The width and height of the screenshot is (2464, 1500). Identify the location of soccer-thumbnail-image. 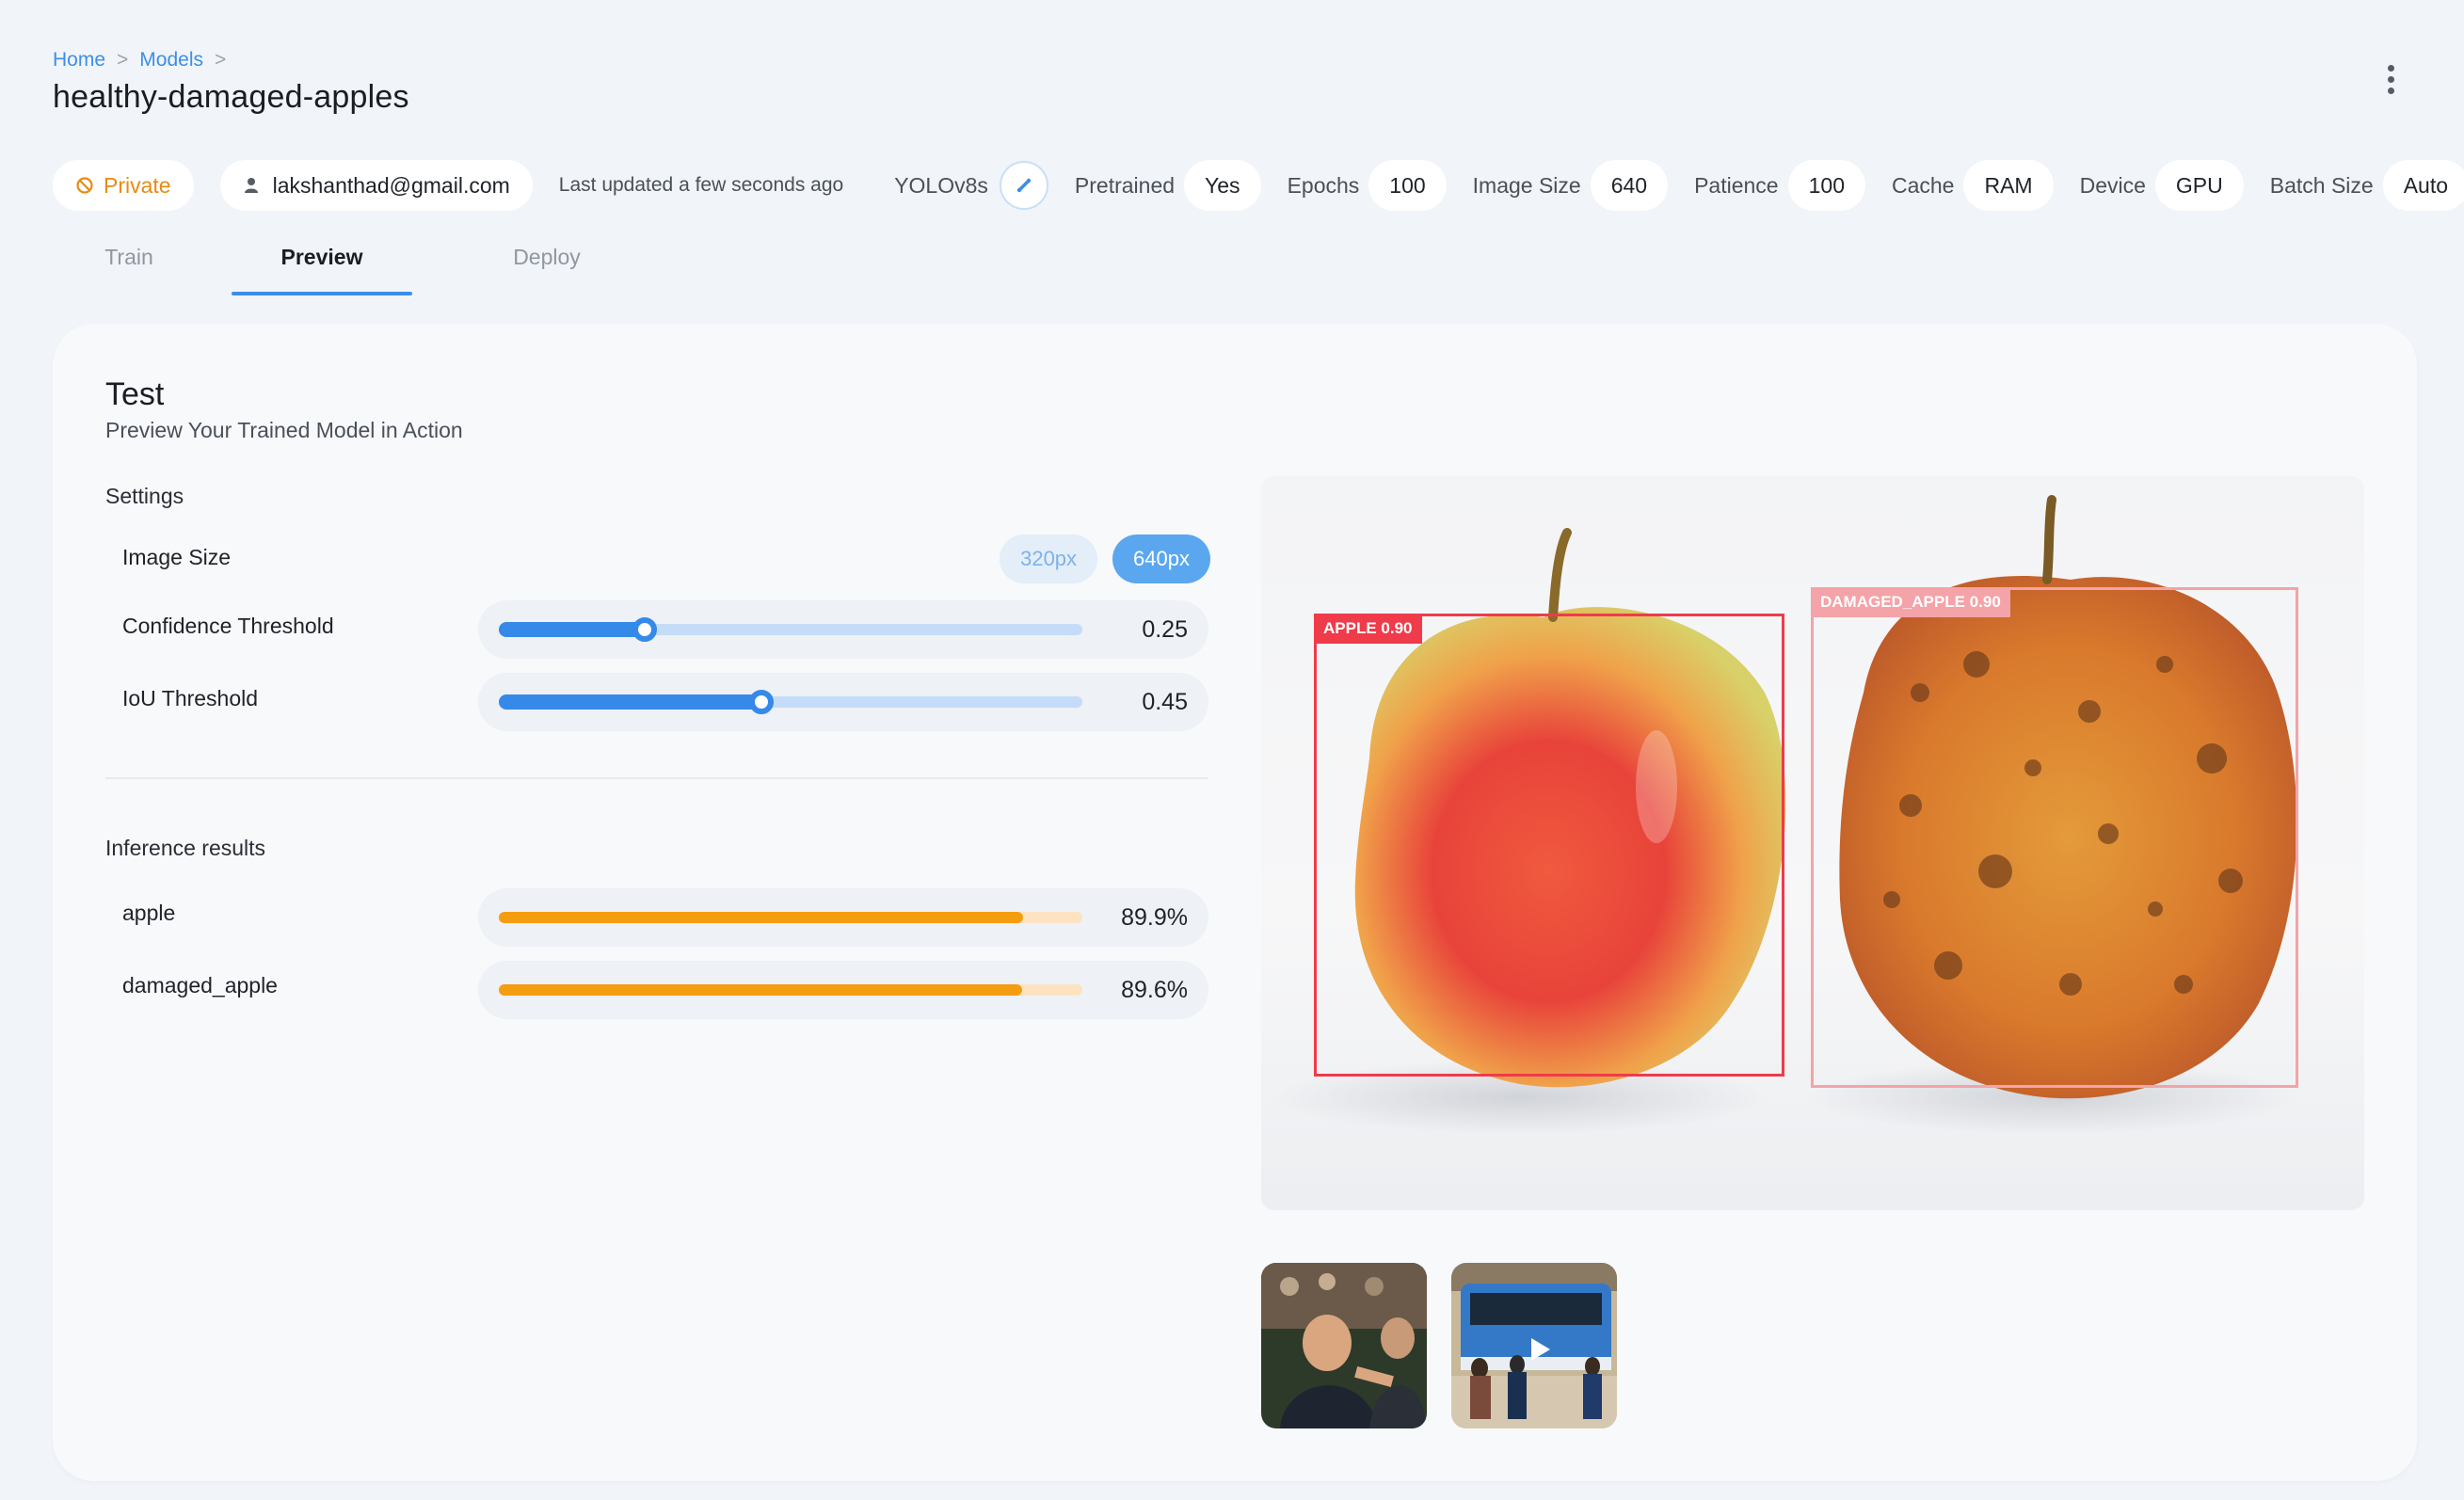
(1344, 1345).